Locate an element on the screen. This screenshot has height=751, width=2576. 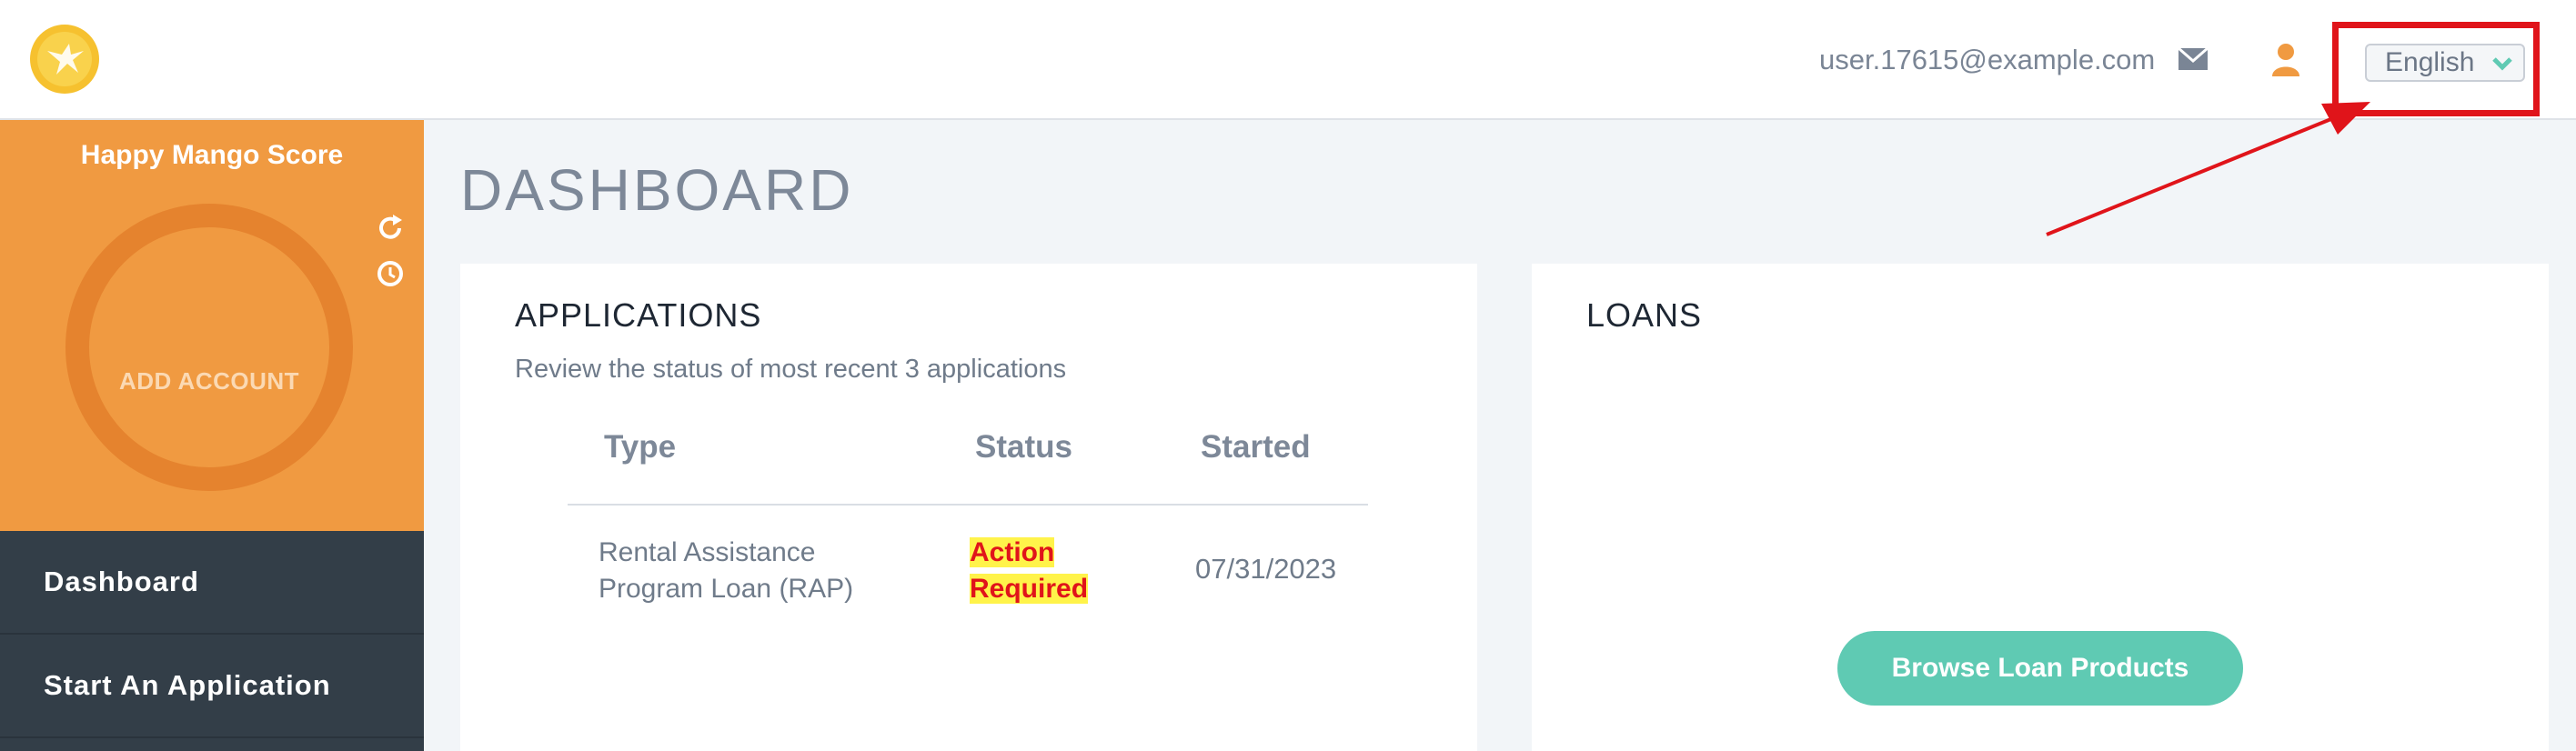
mail-icon is located at coordinates (2193, 59).